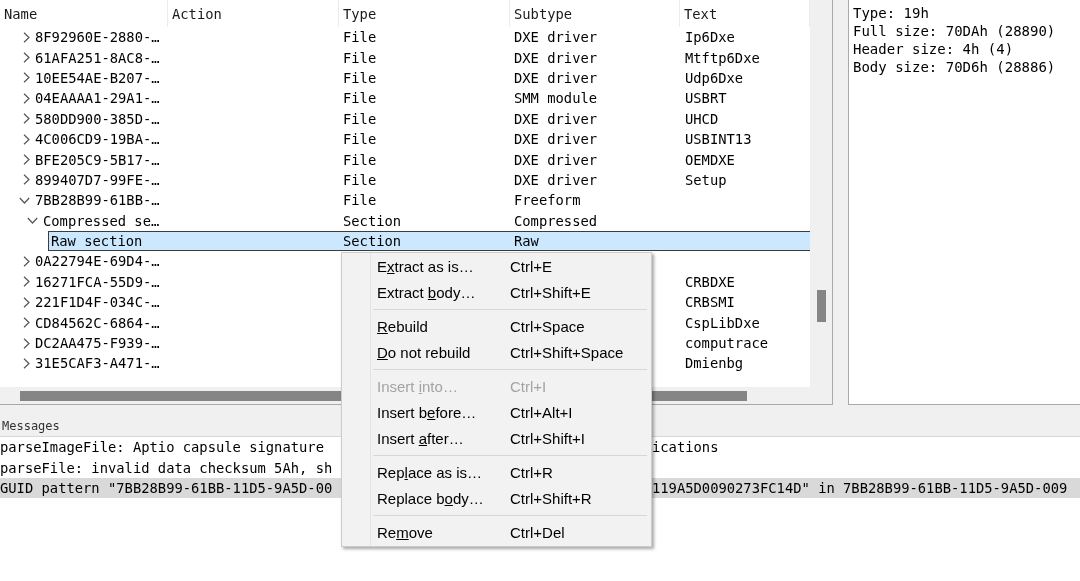 This screenshot has height=581, width=1080. Describe the element at coordinates (933, 49) in the screenshot. I see `info-line: Header size: 4h (4)` at that location.